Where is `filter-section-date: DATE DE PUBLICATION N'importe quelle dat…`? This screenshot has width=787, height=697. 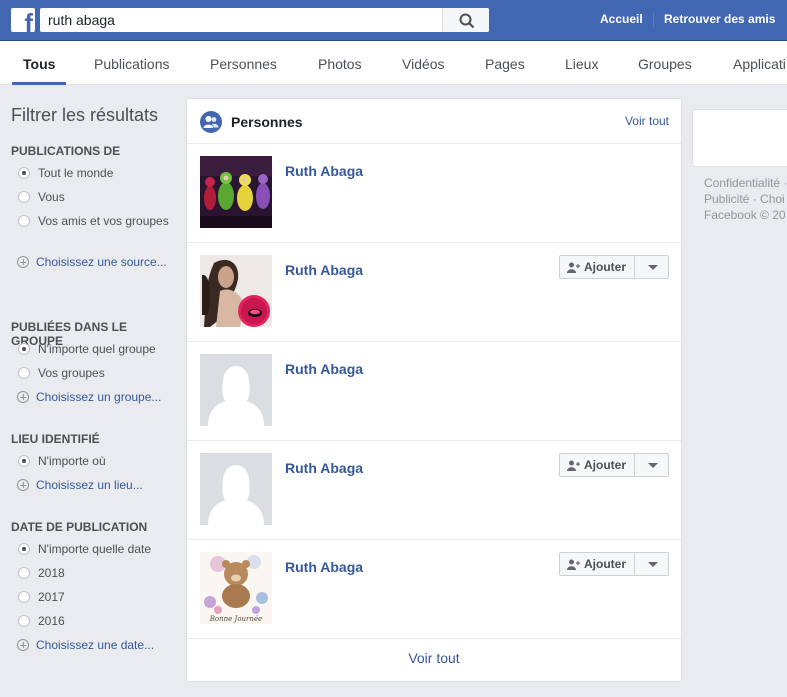
filter-section-date: DATE DE PUBLICATION N'importe quelle dat… is located at coordinates (93, 586).